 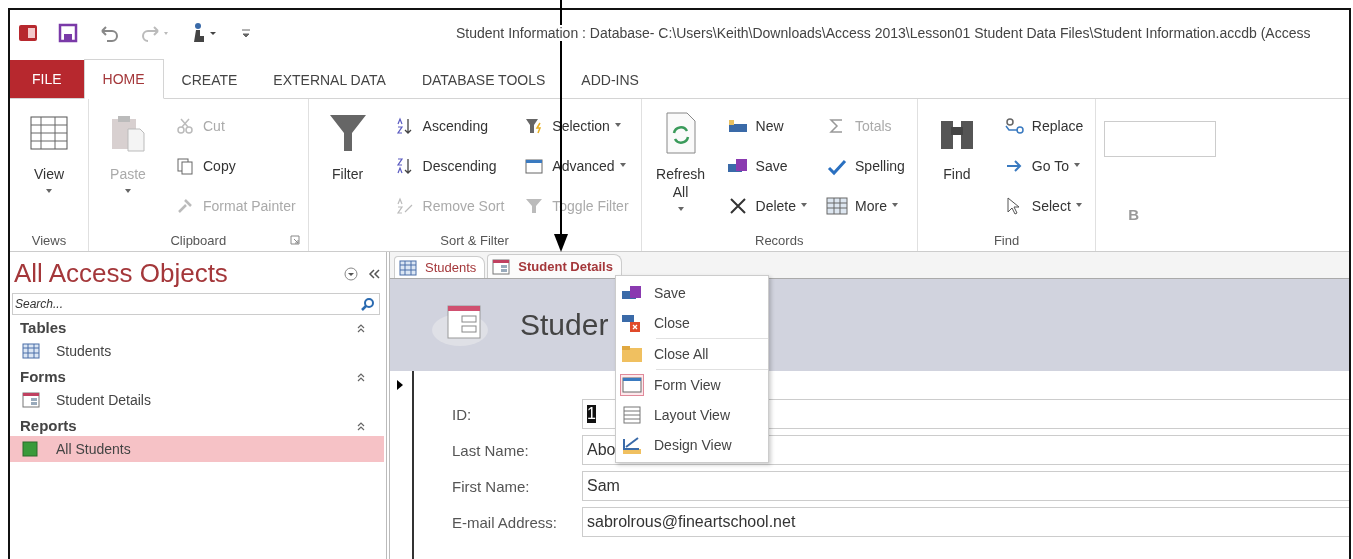 I want to click on brush-icon, so click(x=185, y=206).